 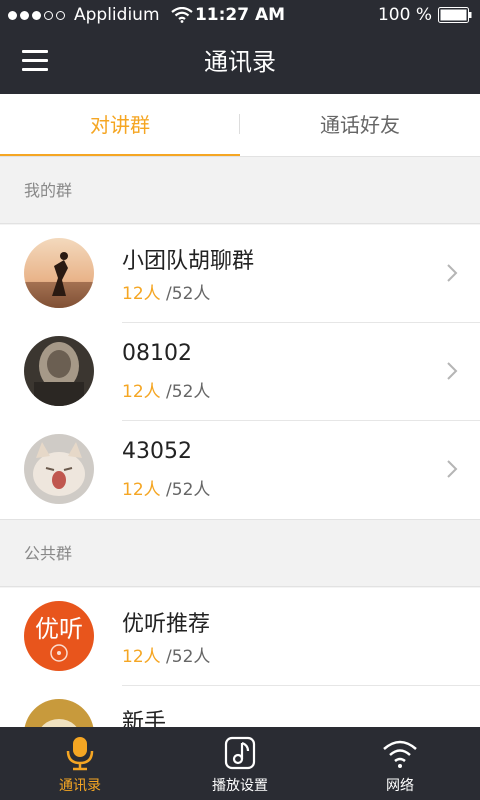 What do you see at coordinates (59, 629) in the screenshot?
I see `logo-text: 优听` at bounding box center [59, 629].